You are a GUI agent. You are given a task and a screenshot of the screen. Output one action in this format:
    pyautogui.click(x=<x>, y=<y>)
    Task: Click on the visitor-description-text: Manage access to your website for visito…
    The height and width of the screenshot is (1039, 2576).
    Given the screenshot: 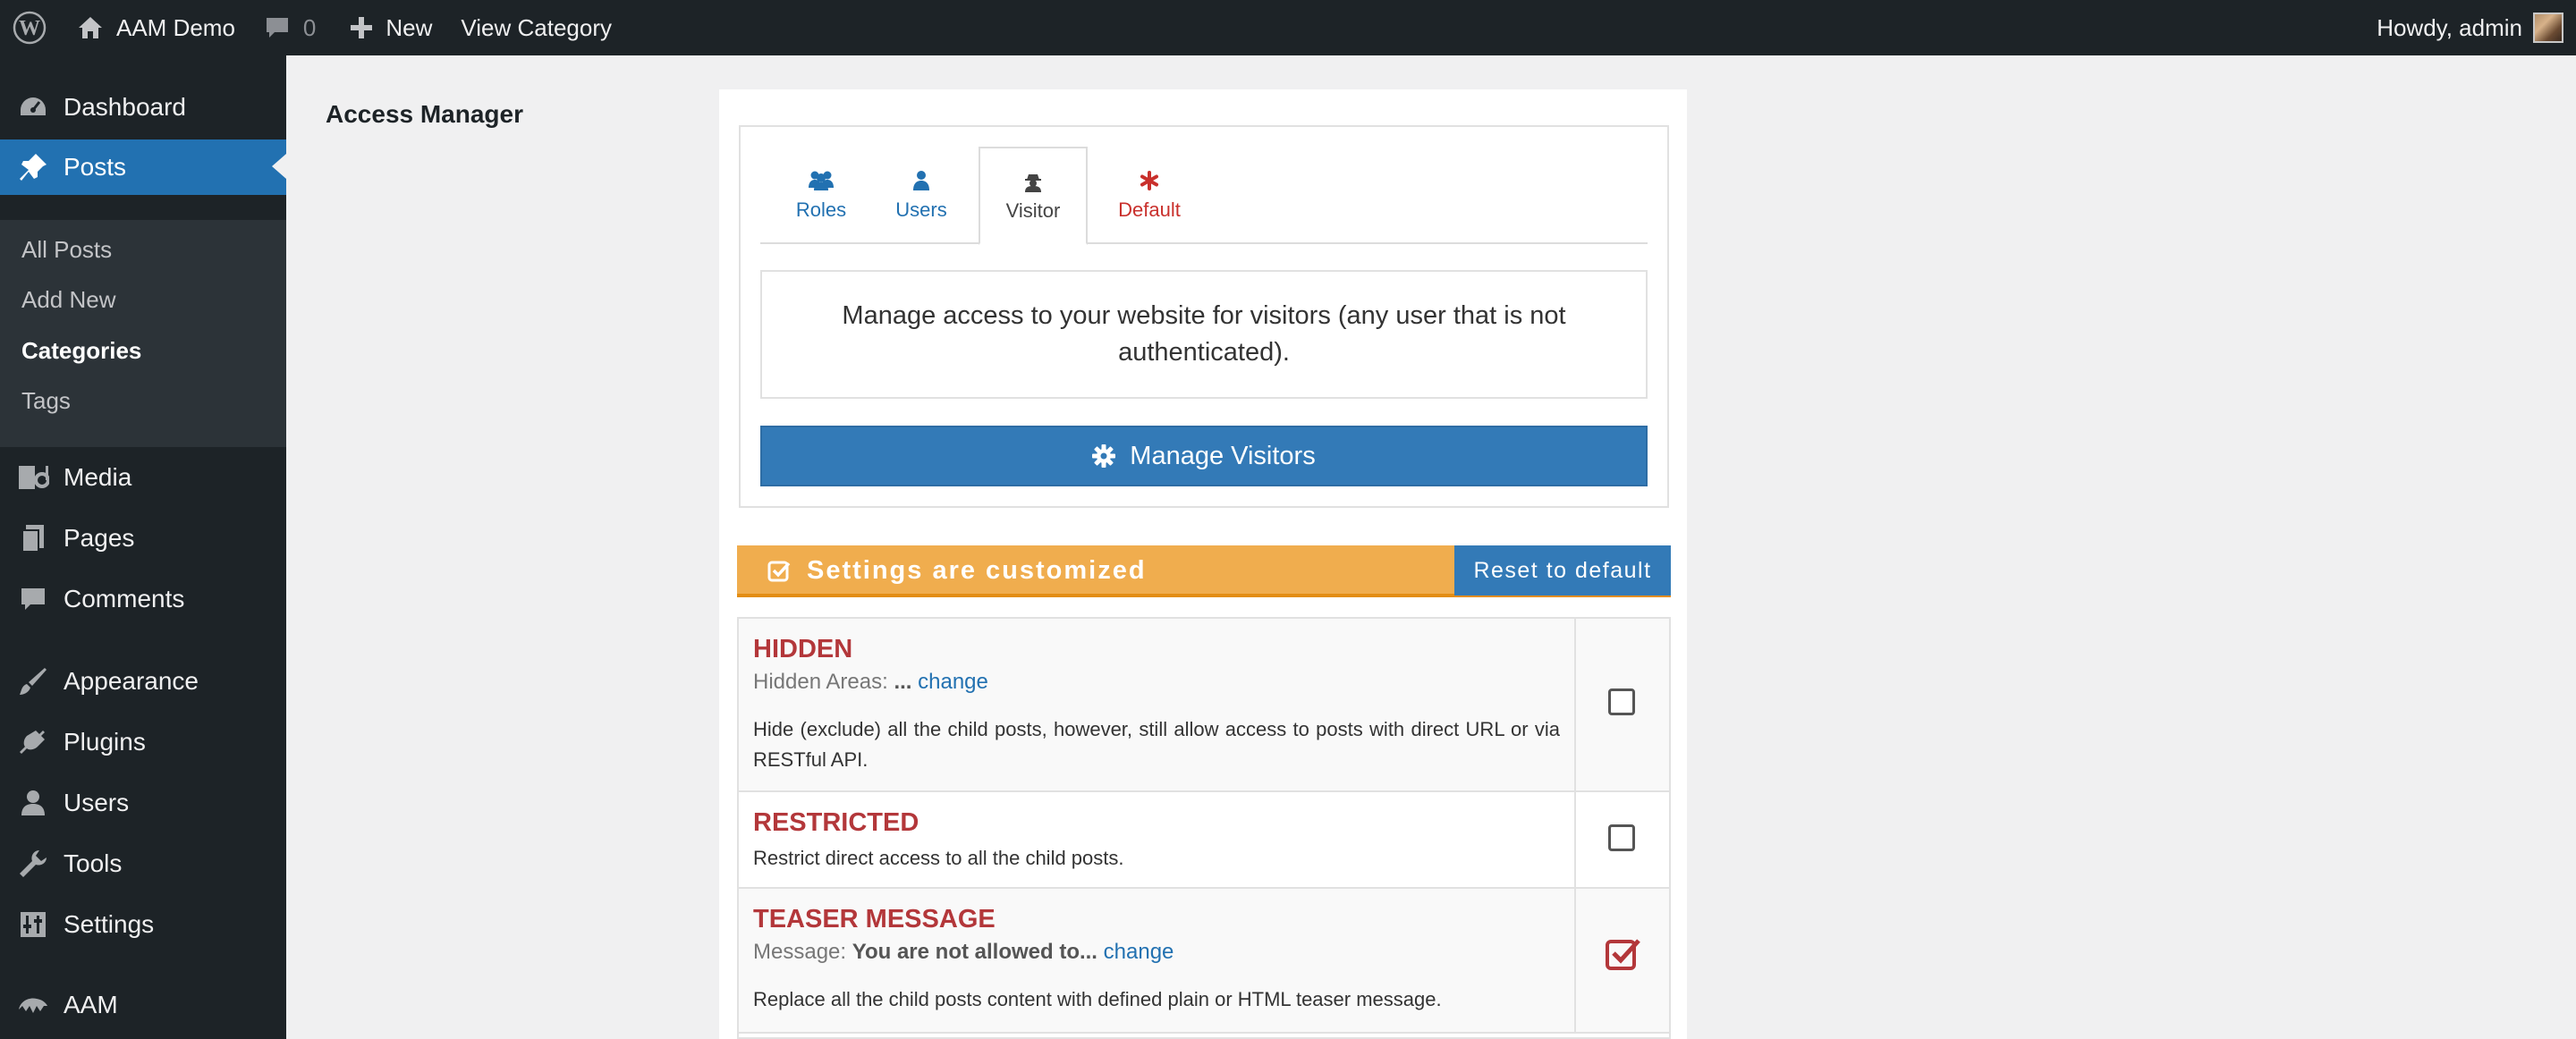 What is the action you would take?
    pyautogui.click(x=1204, y=334)
    